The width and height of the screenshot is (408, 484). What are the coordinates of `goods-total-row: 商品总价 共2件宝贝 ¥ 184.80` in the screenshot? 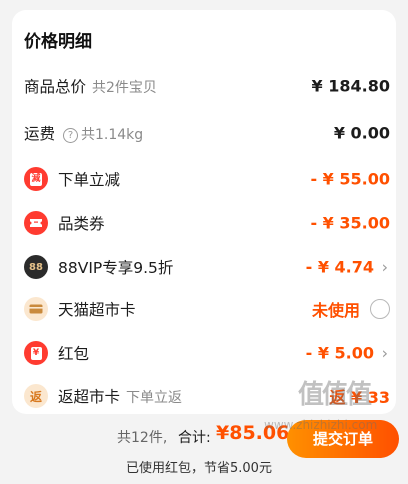 It's located at (204, 86).